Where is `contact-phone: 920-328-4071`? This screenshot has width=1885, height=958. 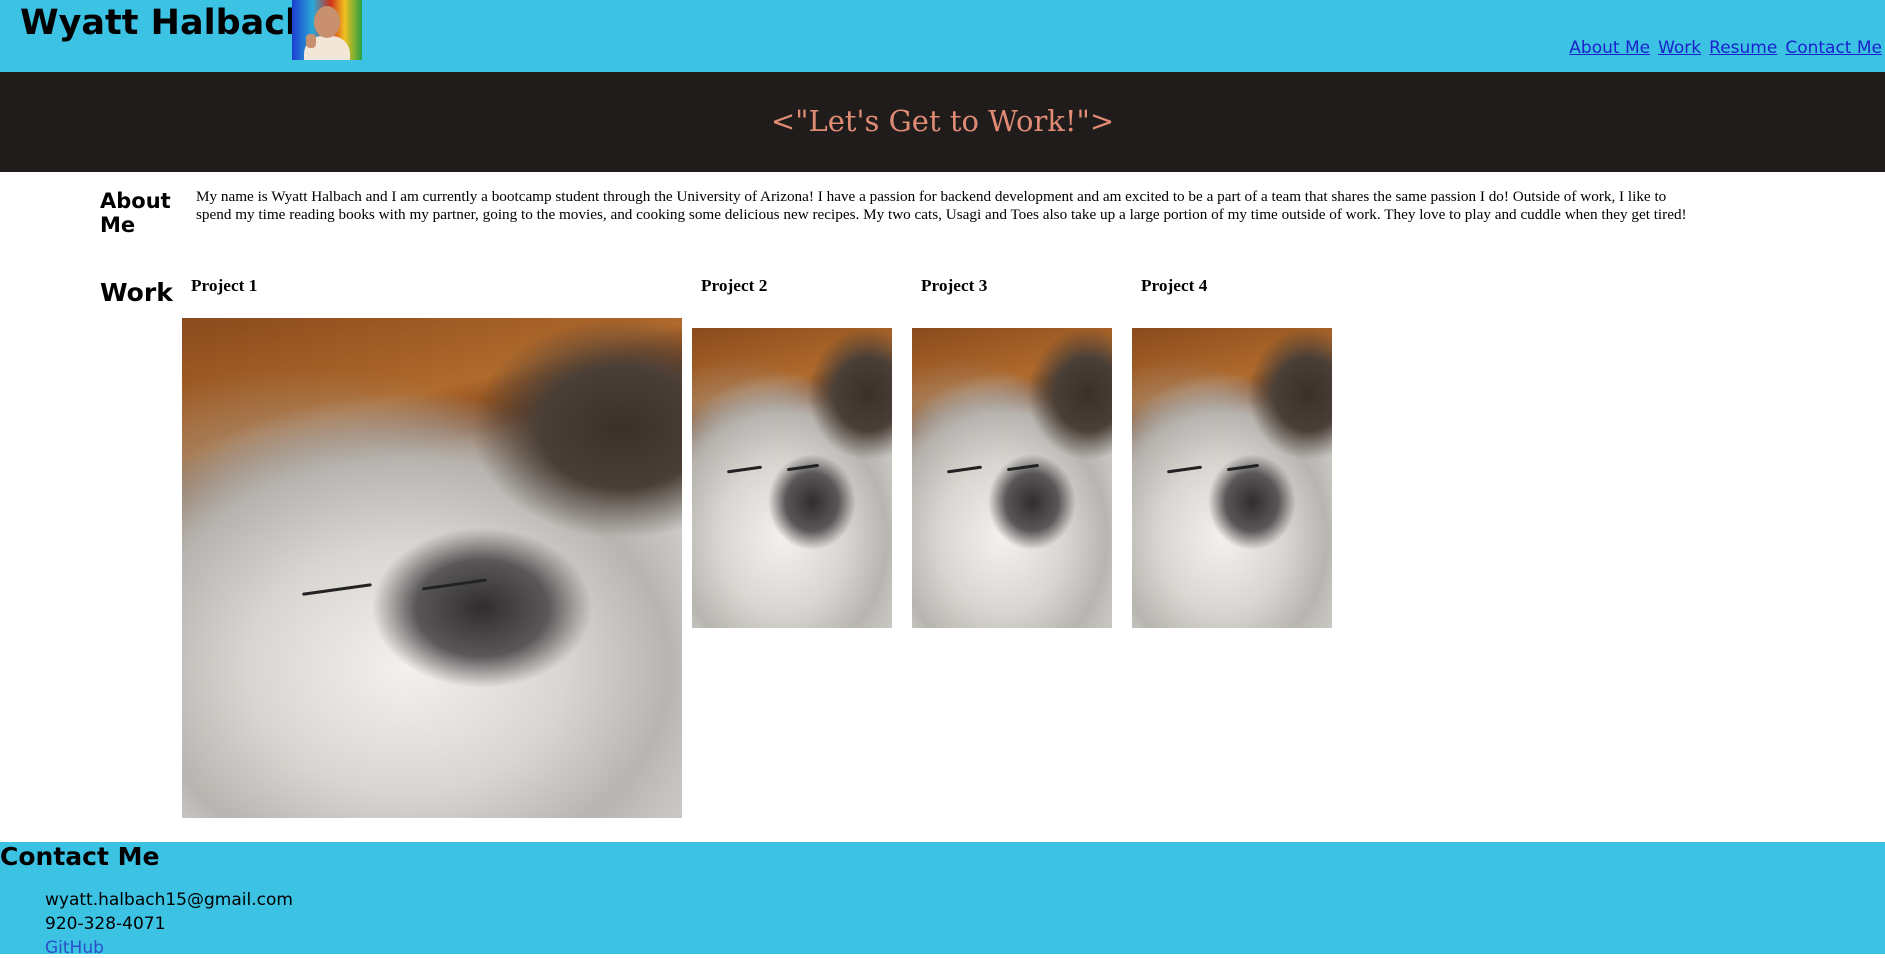
contact-phone: 920-328-4071 is located at coordinates (105, 924).